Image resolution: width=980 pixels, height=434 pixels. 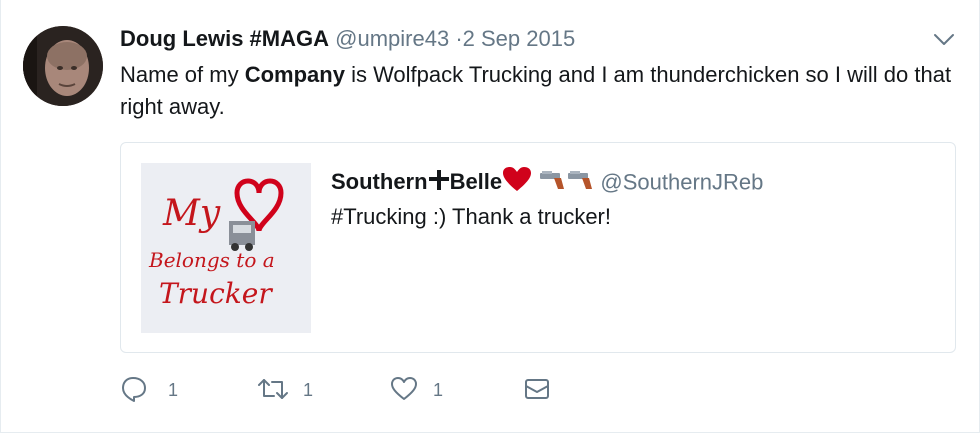 What do you see at coordinates (519, 38) in the screenshot?
I see `tweet-date: 2 Sep 2015` at bounding box center [519, 38].